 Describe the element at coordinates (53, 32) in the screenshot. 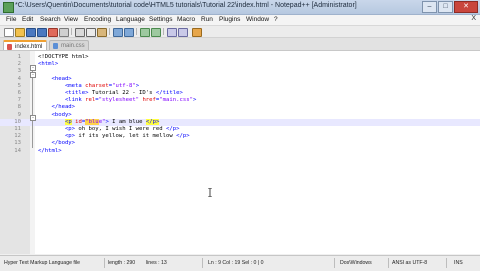

I see `close-file-icon` at that location.